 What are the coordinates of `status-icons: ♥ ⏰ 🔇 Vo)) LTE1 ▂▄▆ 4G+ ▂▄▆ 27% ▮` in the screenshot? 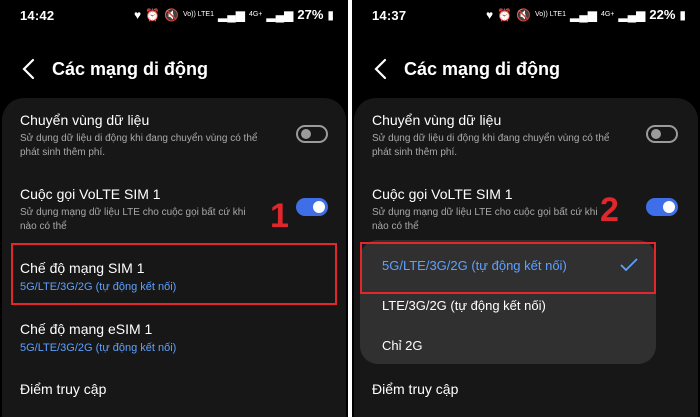 It's located at (234, 14).